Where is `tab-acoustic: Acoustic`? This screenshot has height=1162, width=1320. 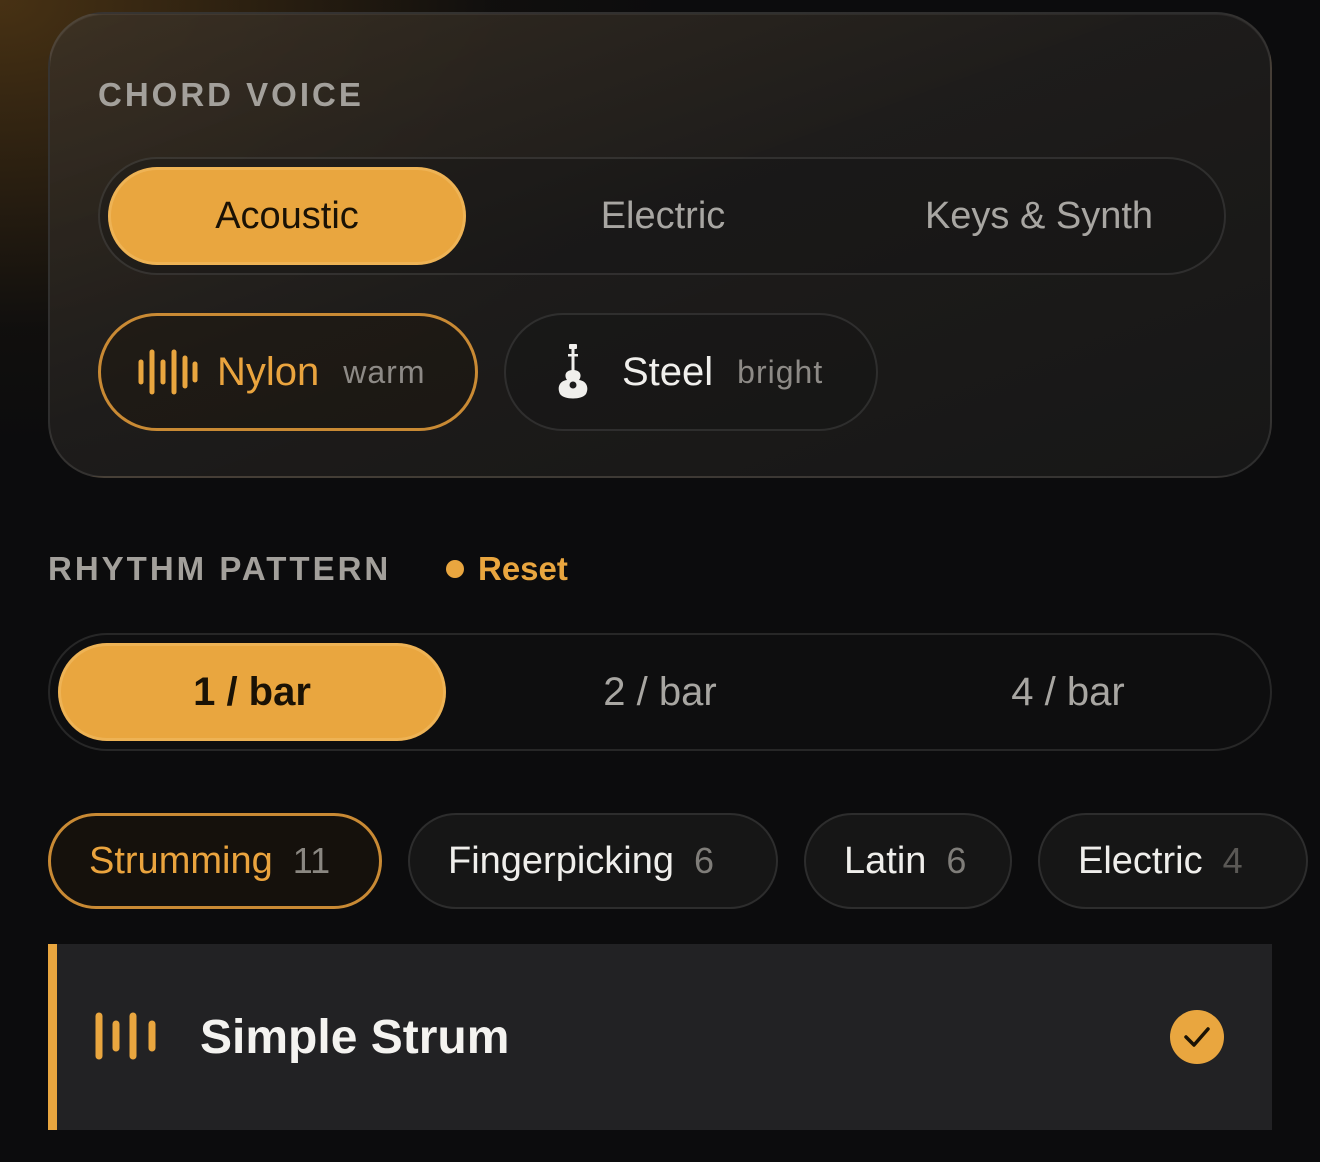
tab-acoustic: Acoustic is located at coordinates (287, 216).